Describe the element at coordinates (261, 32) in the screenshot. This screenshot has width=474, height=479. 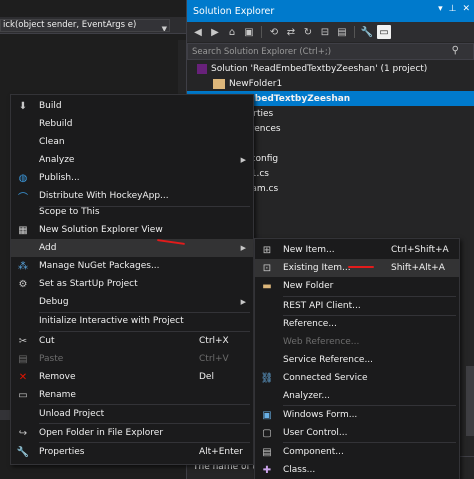
I see `toolbar-divider` at that location.